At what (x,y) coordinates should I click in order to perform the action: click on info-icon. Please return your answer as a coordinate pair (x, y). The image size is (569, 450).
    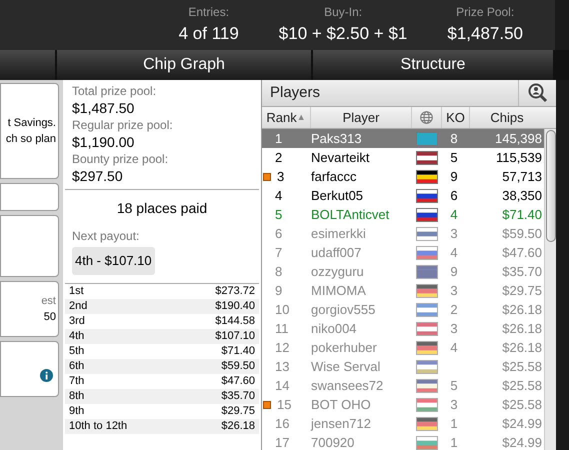
    Looking at the image, I should click on (46, 375).